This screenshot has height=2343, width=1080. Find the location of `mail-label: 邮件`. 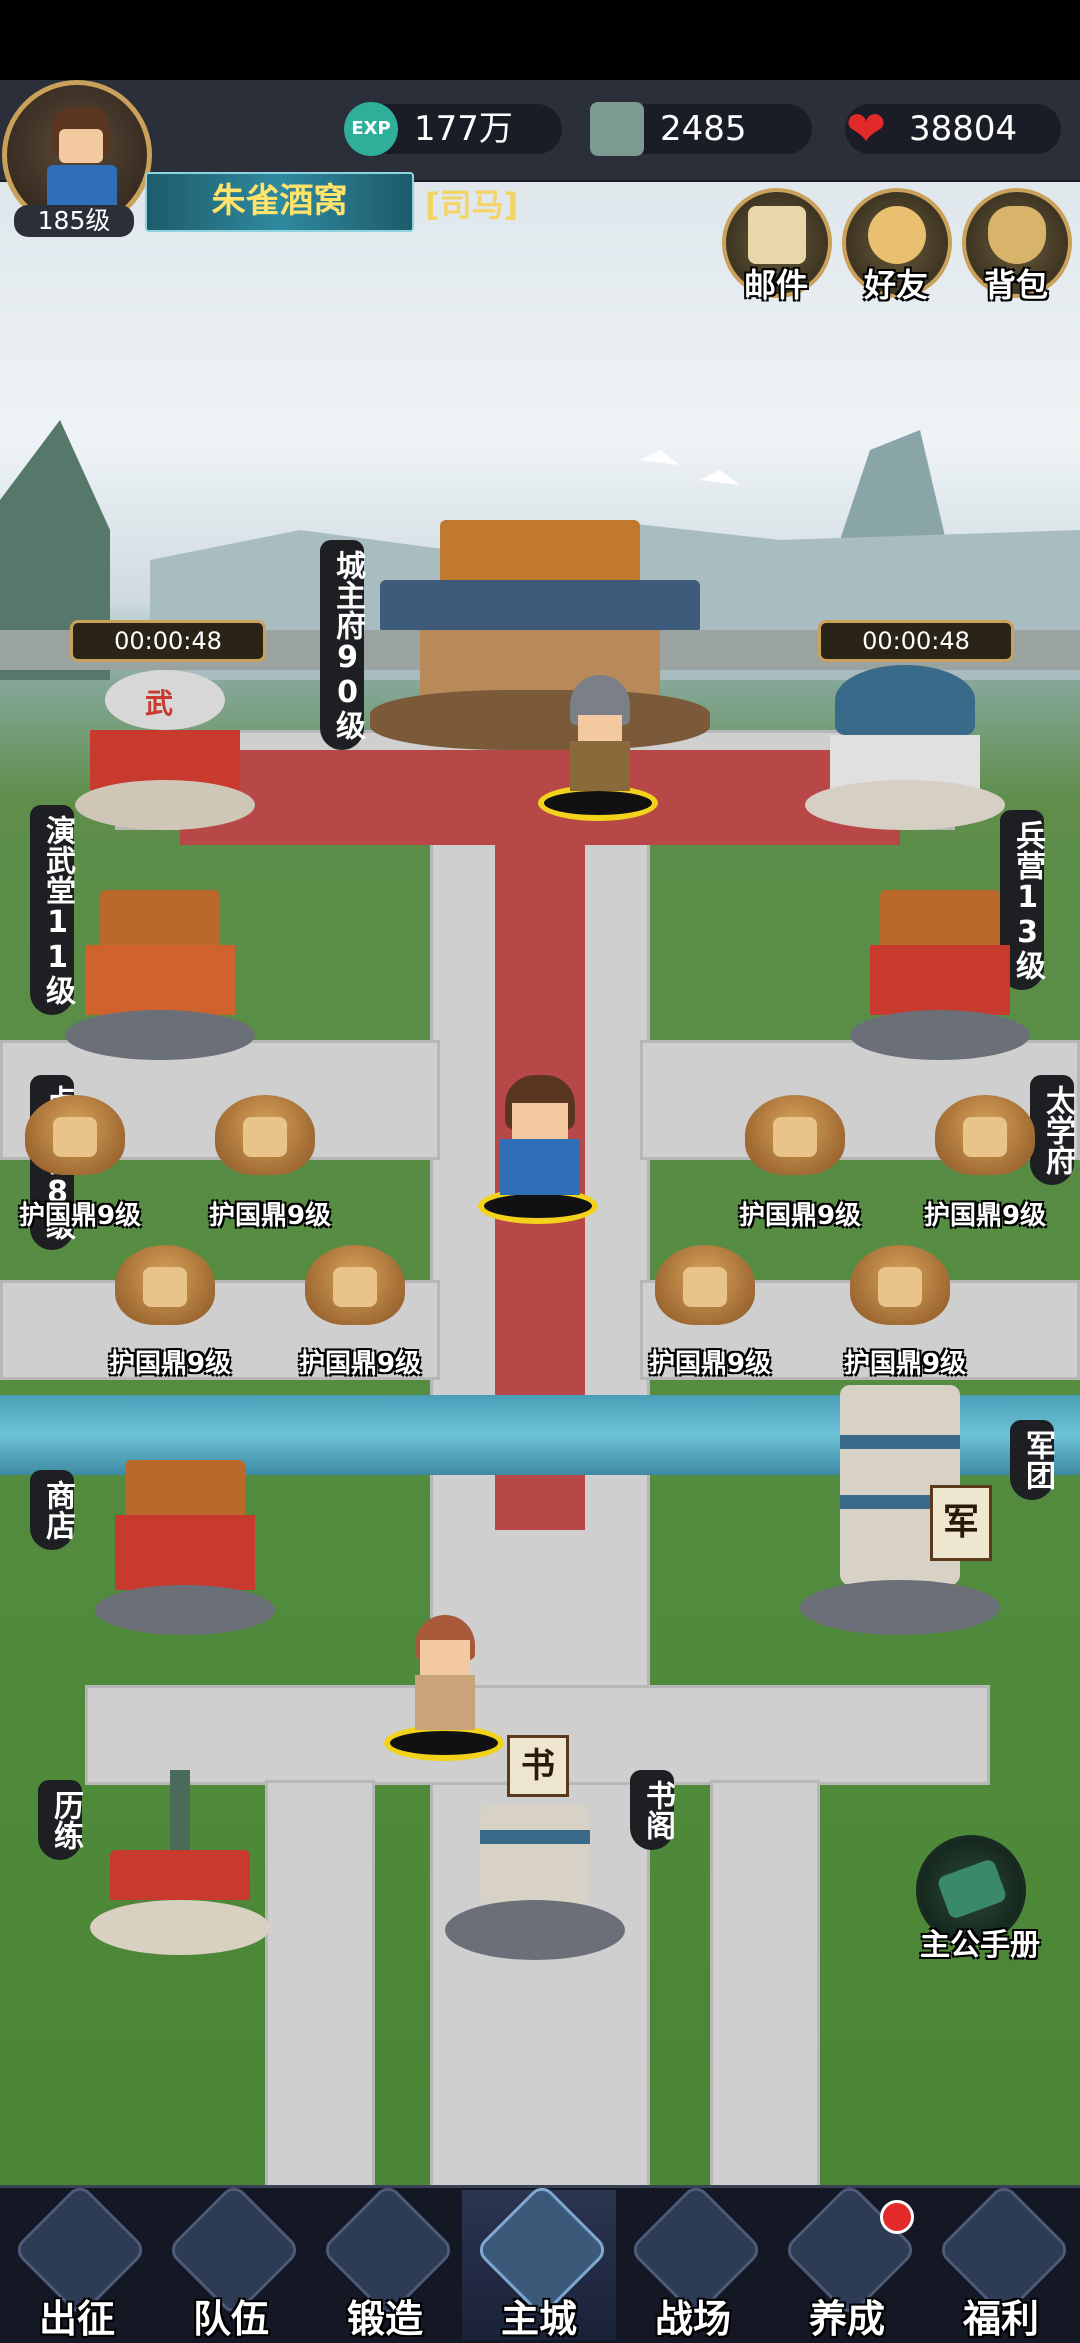

mail-label: 邮件 is located at coordinates (775, 285).